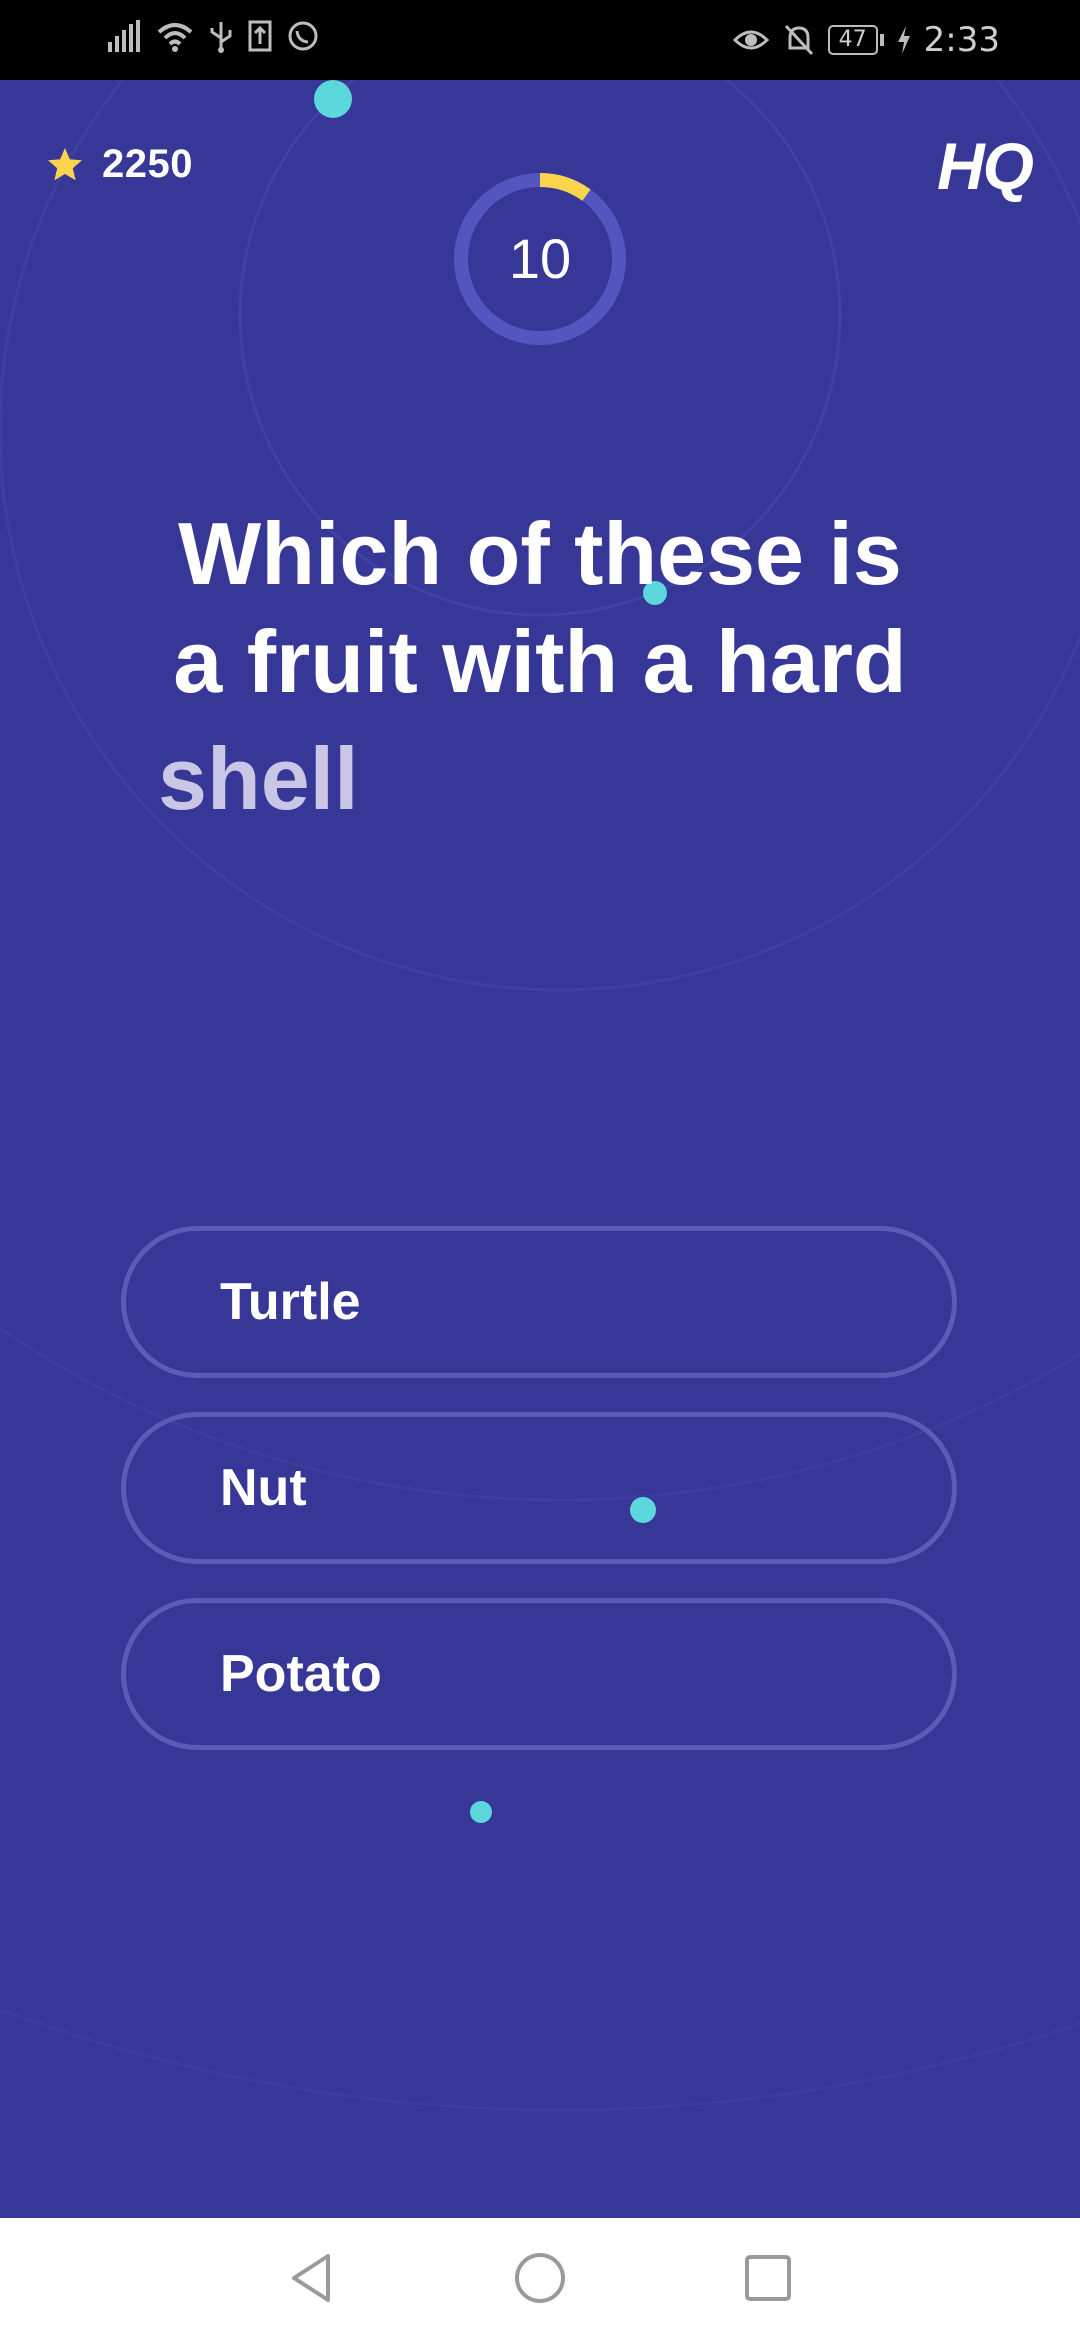 The height and width of the screenshot is (2340, 1080). Describe the element at coordinates (303, 36) in the screenshot. I see `whatsapp-icon` at that location.